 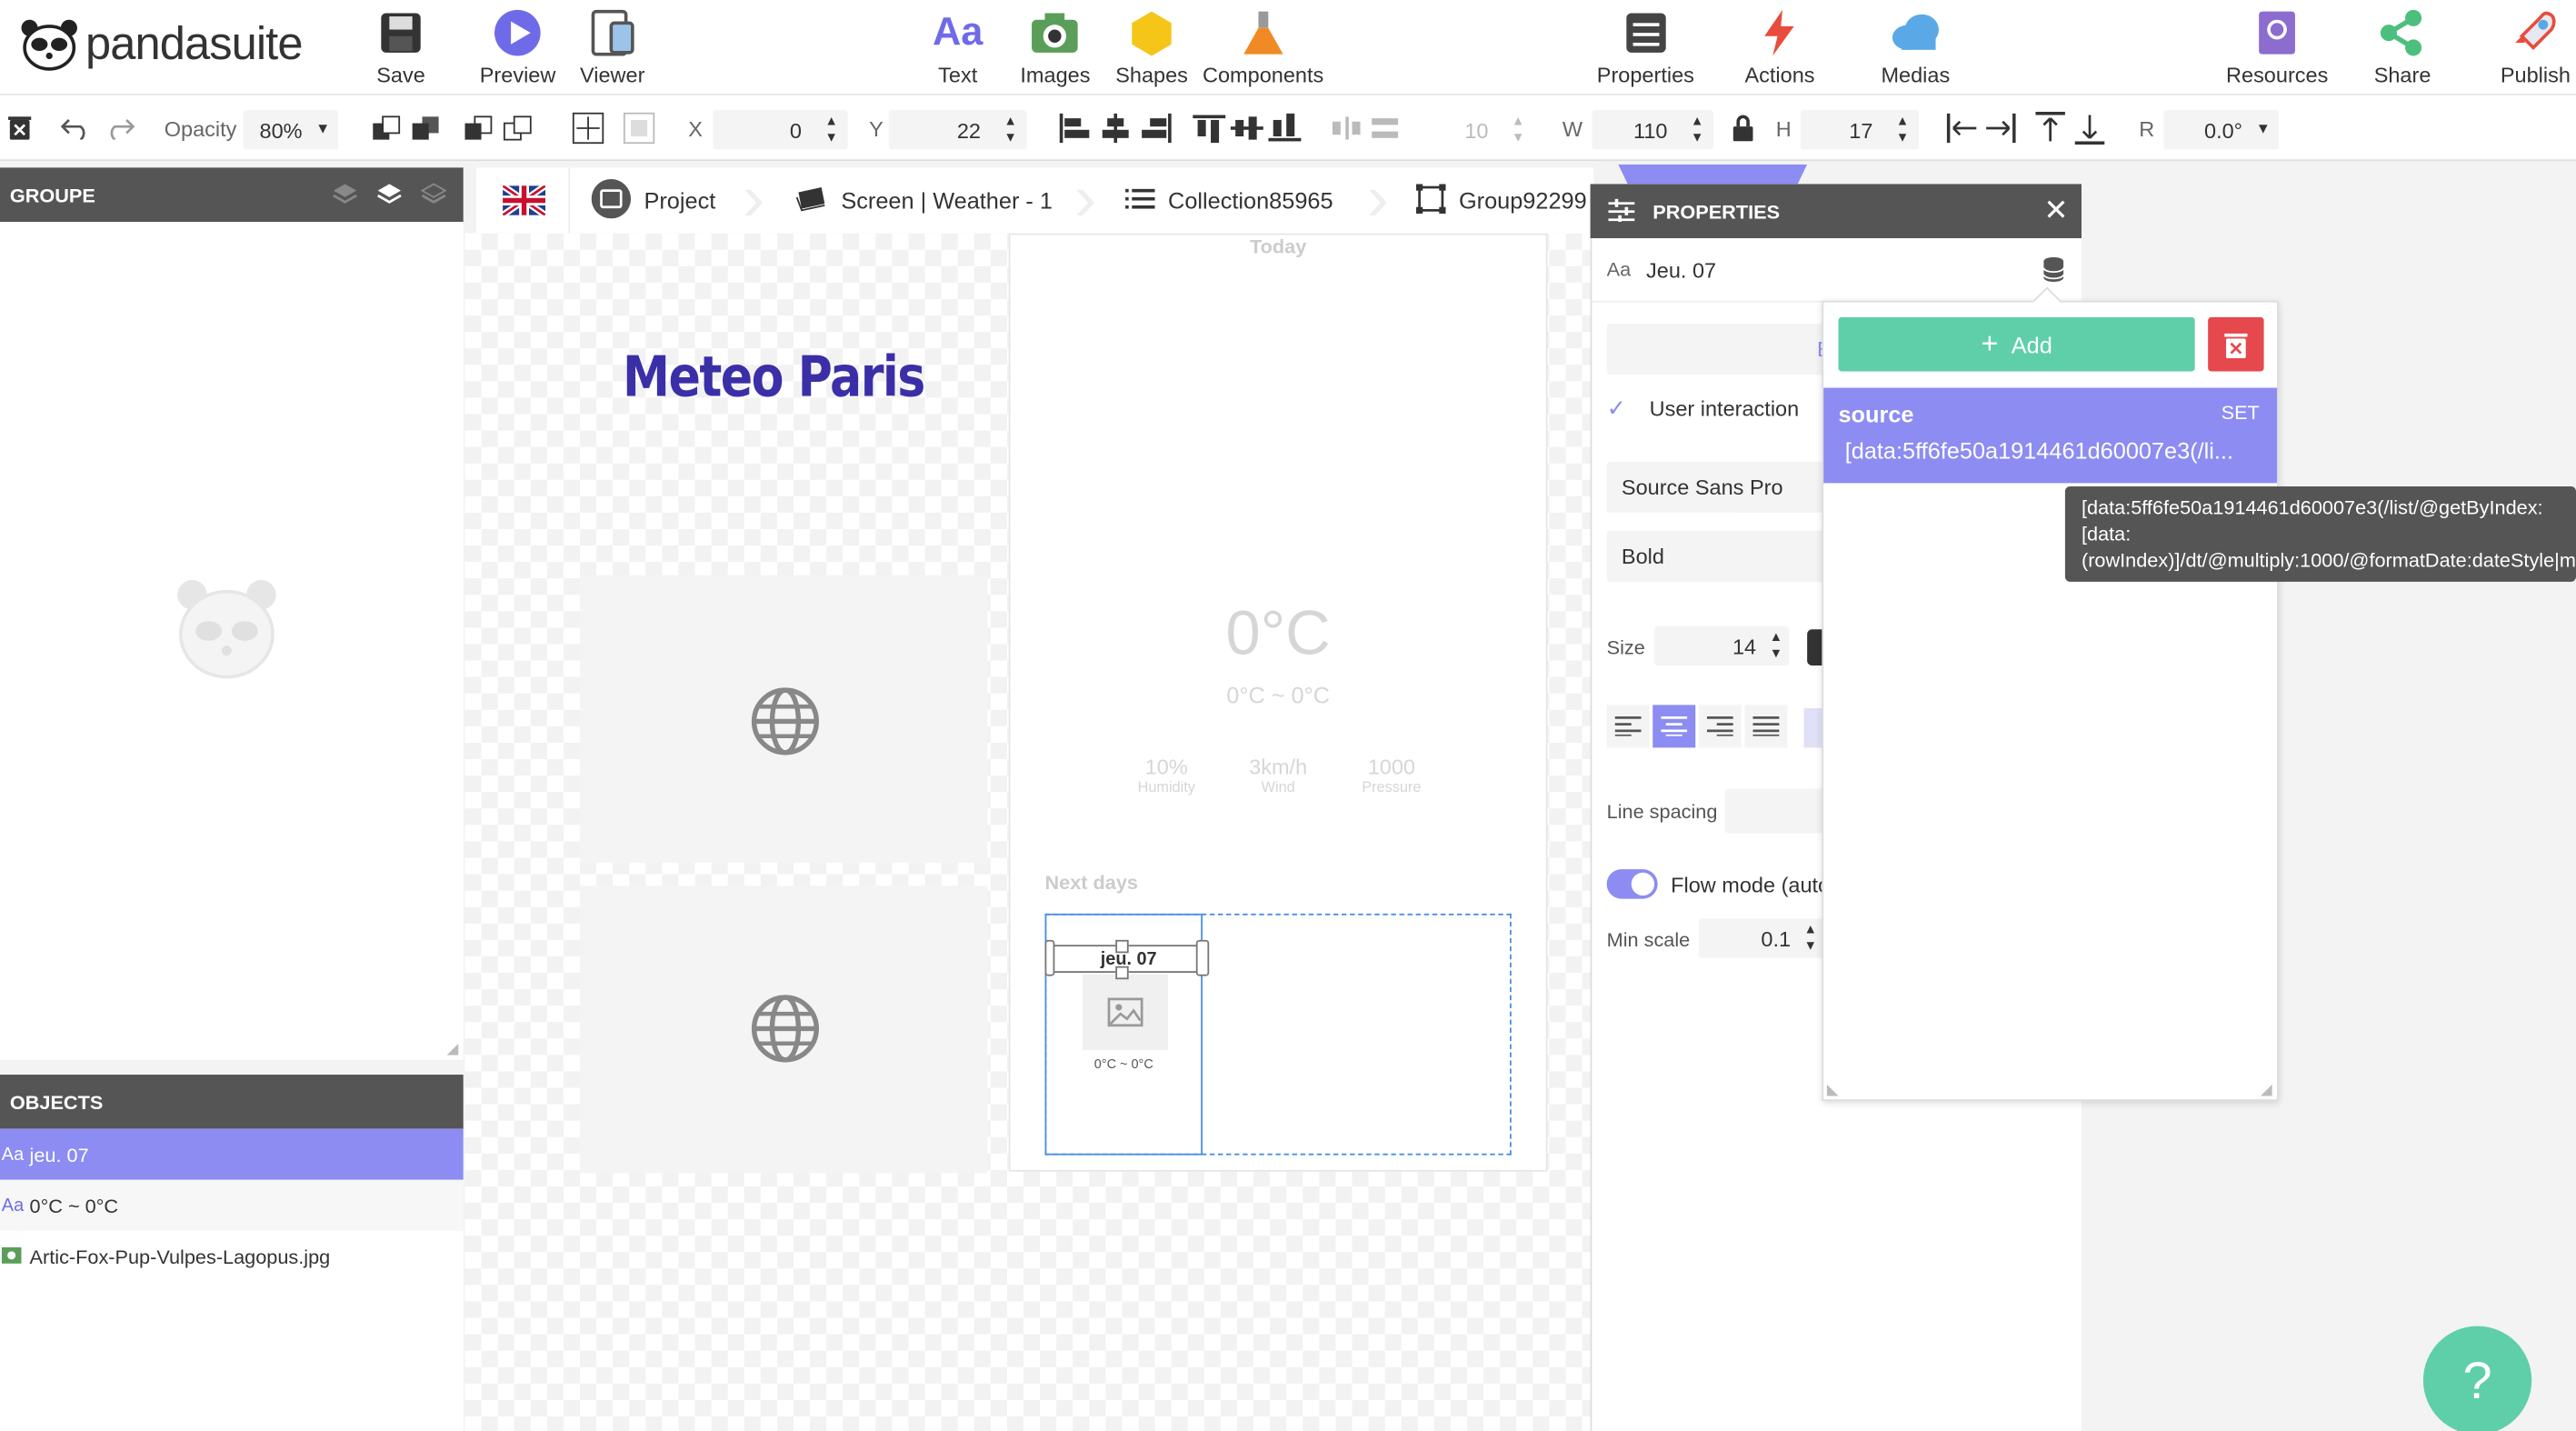 What do you see at coordinates (1009, 130) in the screenshot?
I see `y-stepper-icon: ▲ ▼` at bounding box center [1009, 130].